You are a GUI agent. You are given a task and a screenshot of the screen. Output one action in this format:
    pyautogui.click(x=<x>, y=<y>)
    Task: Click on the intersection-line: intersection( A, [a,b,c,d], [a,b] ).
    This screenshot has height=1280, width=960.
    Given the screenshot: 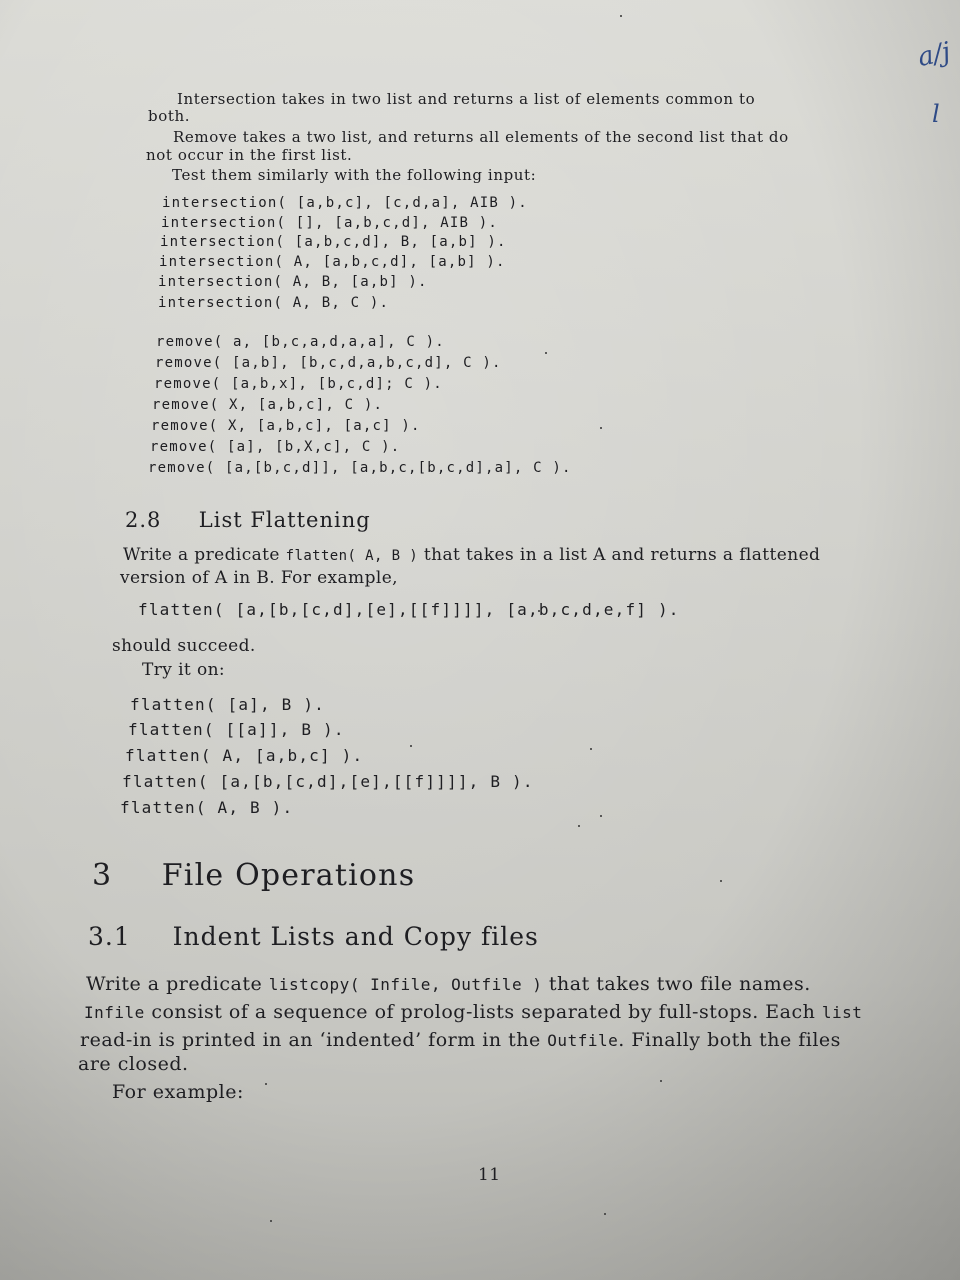 What is the action you would take?
    pyautogui.click(x=332, y=262)
    